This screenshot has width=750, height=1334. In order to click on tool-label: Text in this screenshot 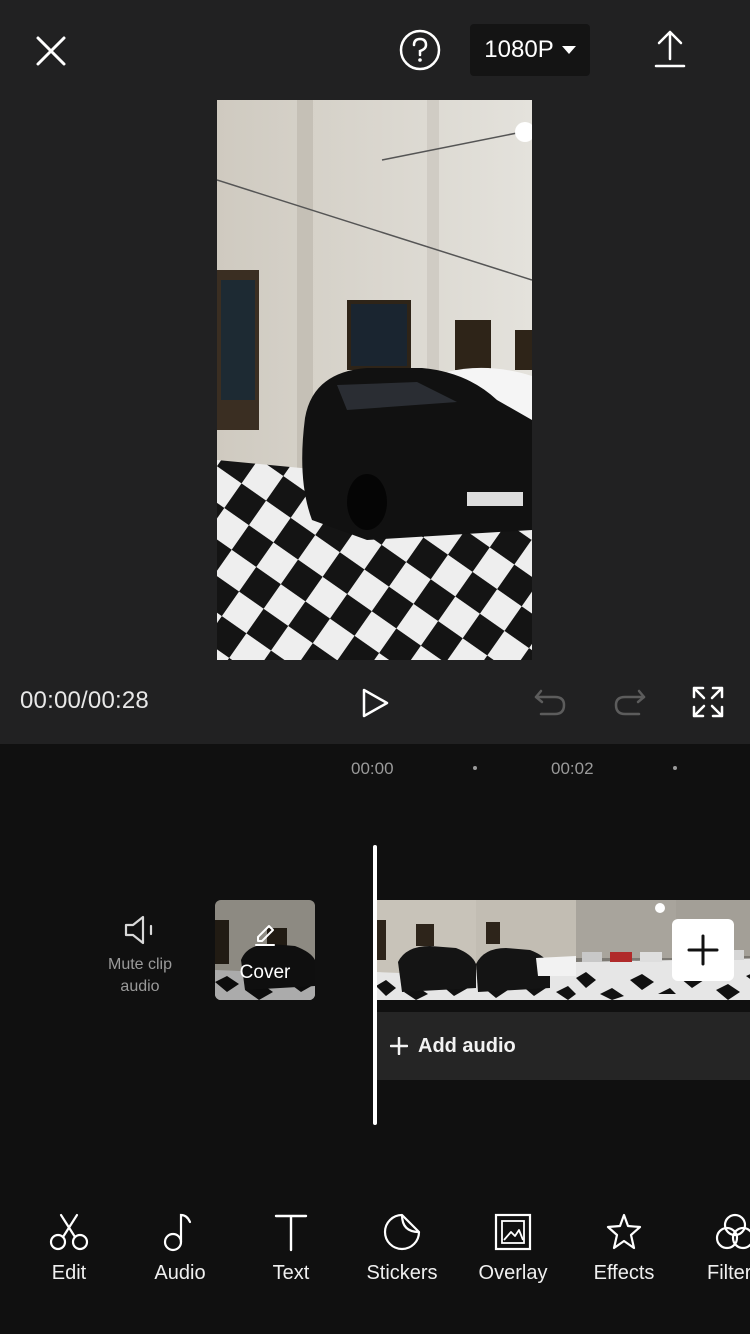, I will do `click(291, 1273)`.